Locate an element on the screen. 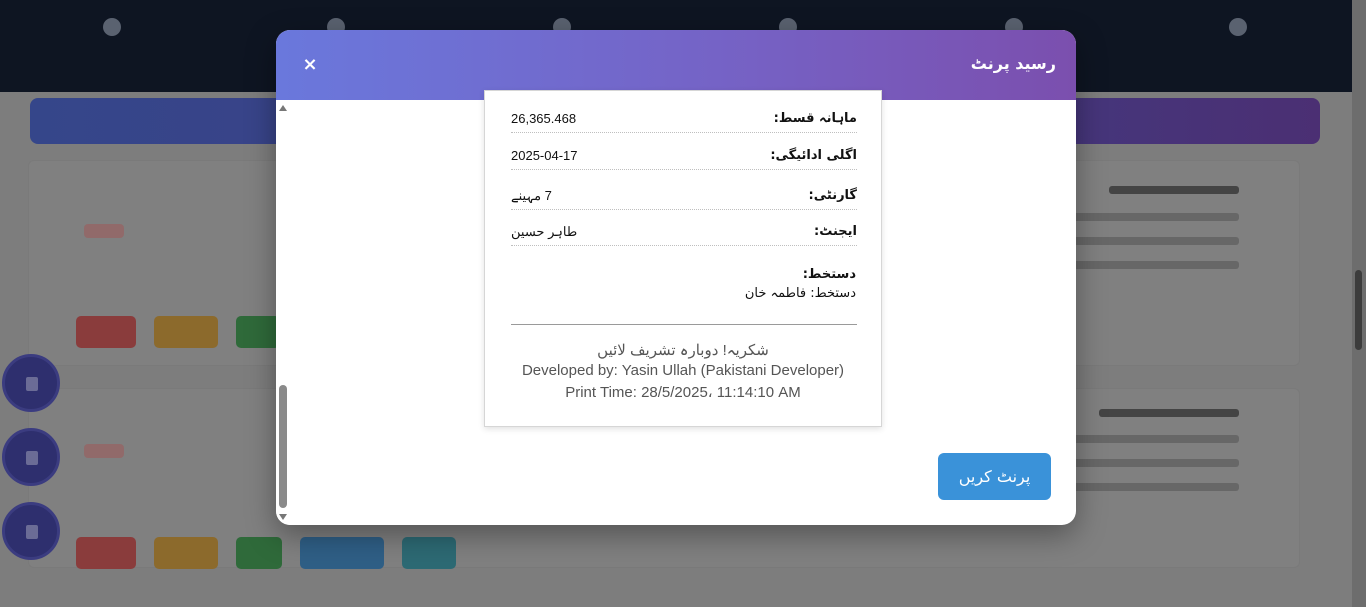 This screenshot has width=1366, height=607. row-value: 2025-04-17 is located at coordinates (544, 155).